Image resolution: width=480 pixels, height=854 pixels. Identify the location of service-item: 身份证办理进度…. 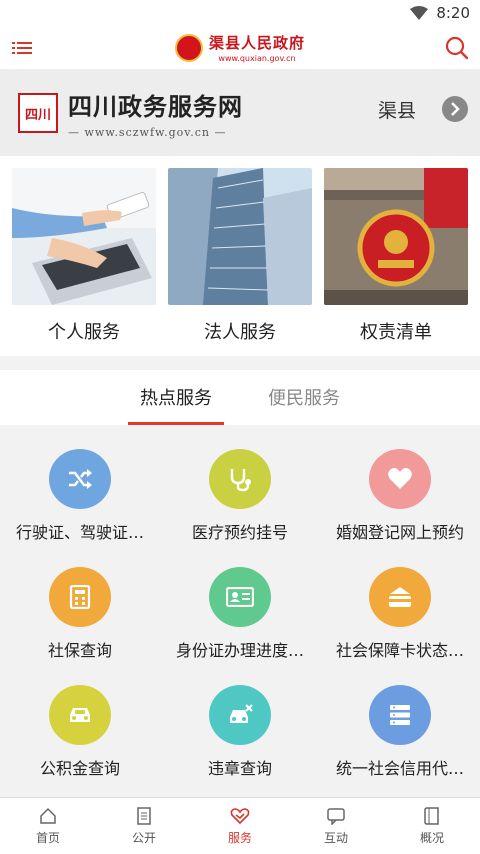
(240, 602).